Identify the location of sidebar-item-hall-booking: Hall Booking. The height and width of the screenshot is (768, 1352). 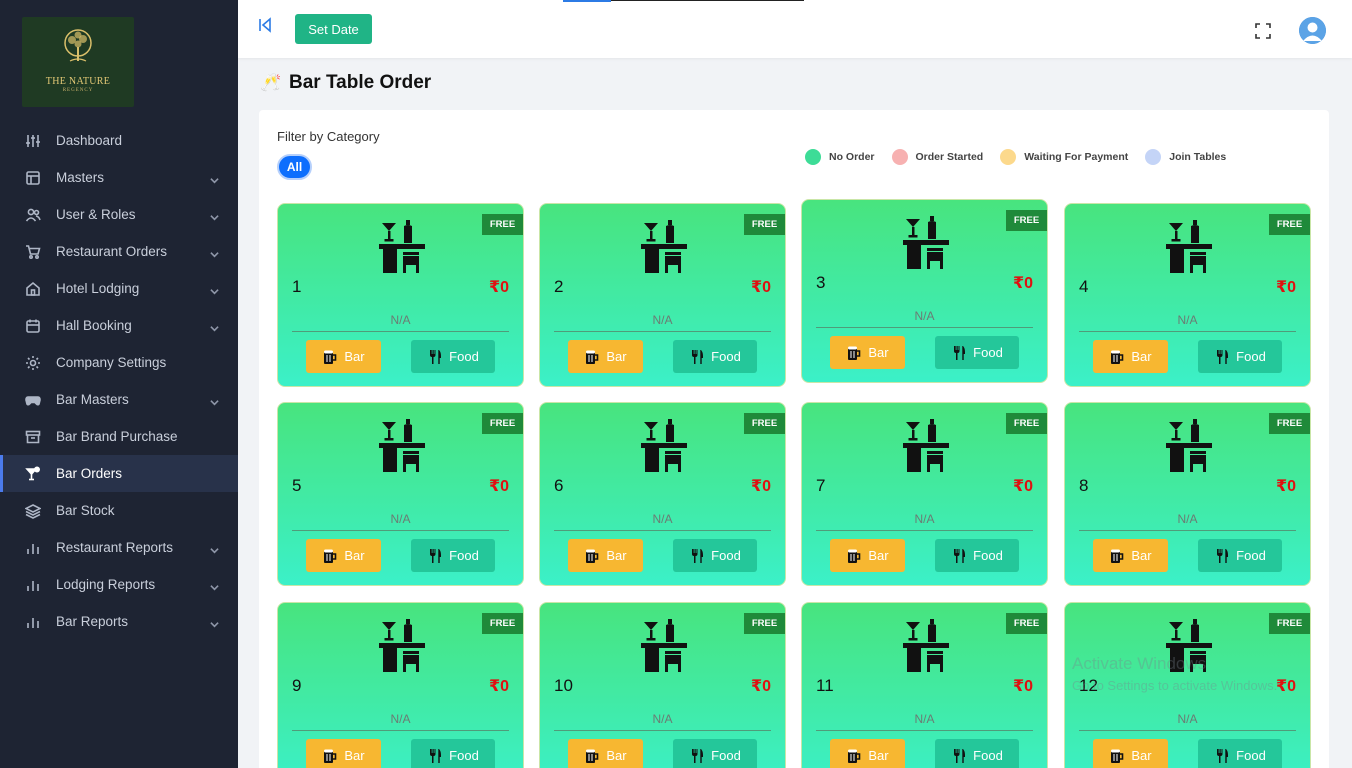
(119, 325).